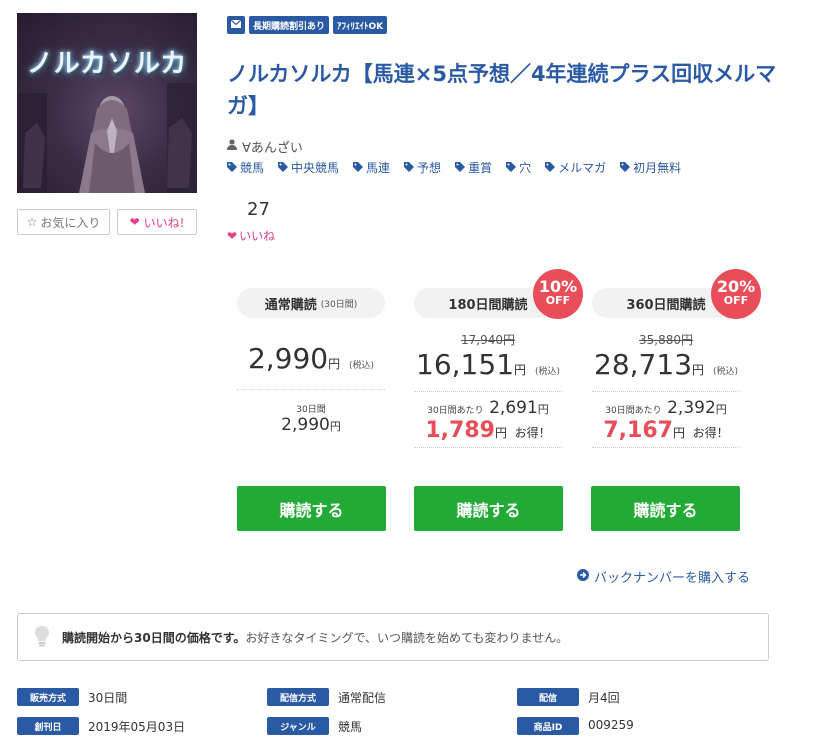 The image size is (818, 747). What do you see at coordinates (70, 222) in the screenshot?
I see `favorite-button-label: お気に入り` at bounding box center [70, 222].